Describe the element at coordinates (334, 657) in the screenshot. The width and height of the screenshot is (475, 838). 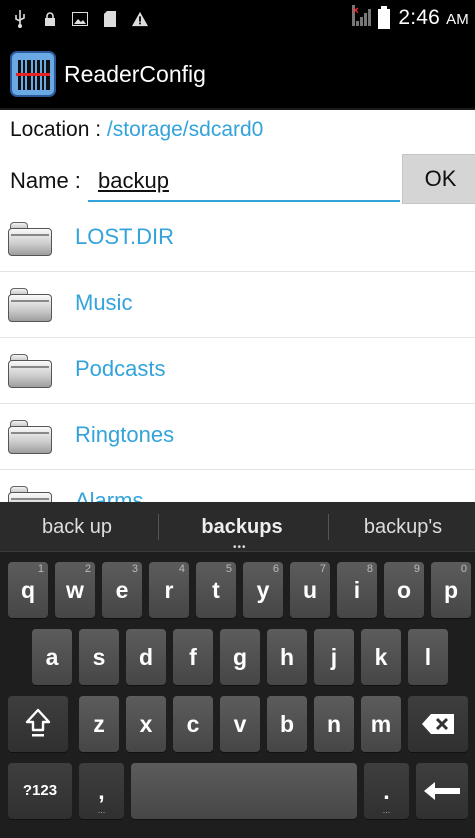
I see `key-j: j` at that location.